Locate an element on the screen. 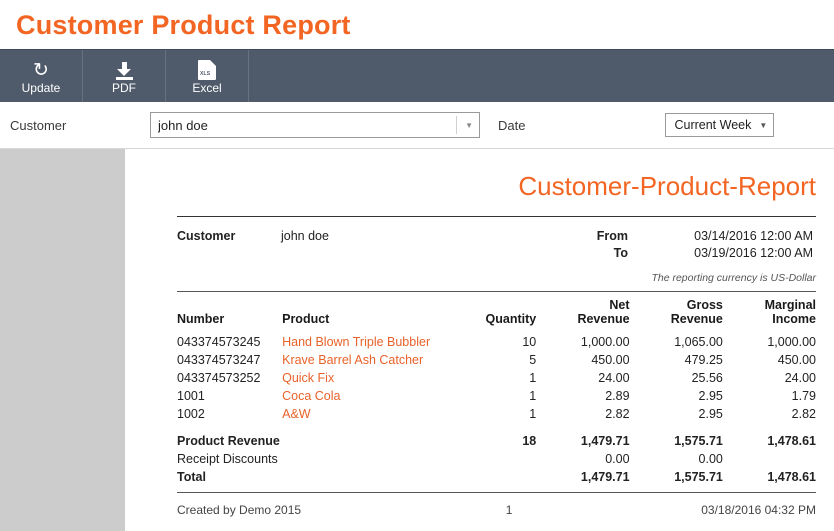  date-range-value: Current Week is located at coordinates (713, 125).